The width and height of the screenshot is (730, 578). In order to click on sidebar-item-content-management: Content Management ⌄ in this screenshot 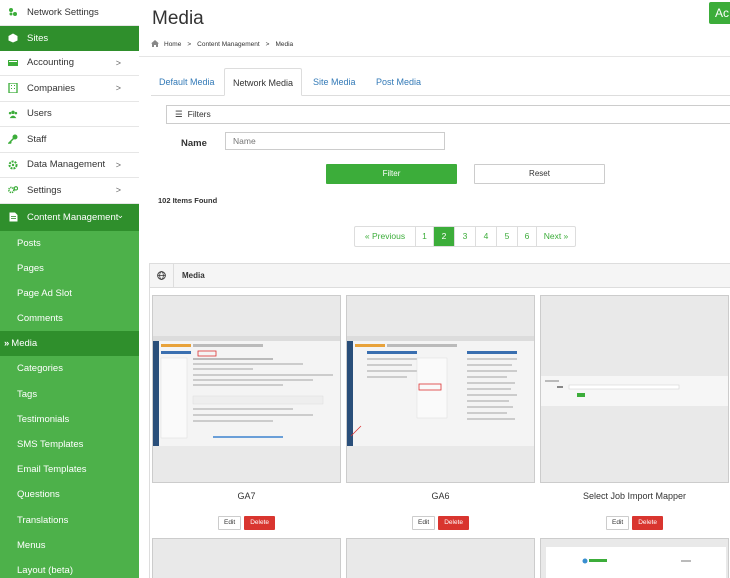, I will do `click(69, 217)`.